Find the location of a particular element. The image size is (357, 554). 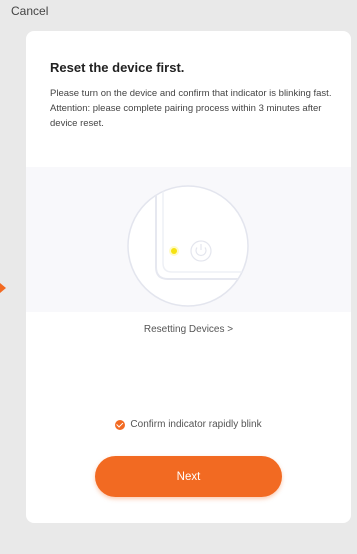

confirm-indicator-label: Confirm indicator rapidly blink is located at coordinates (196, 424).